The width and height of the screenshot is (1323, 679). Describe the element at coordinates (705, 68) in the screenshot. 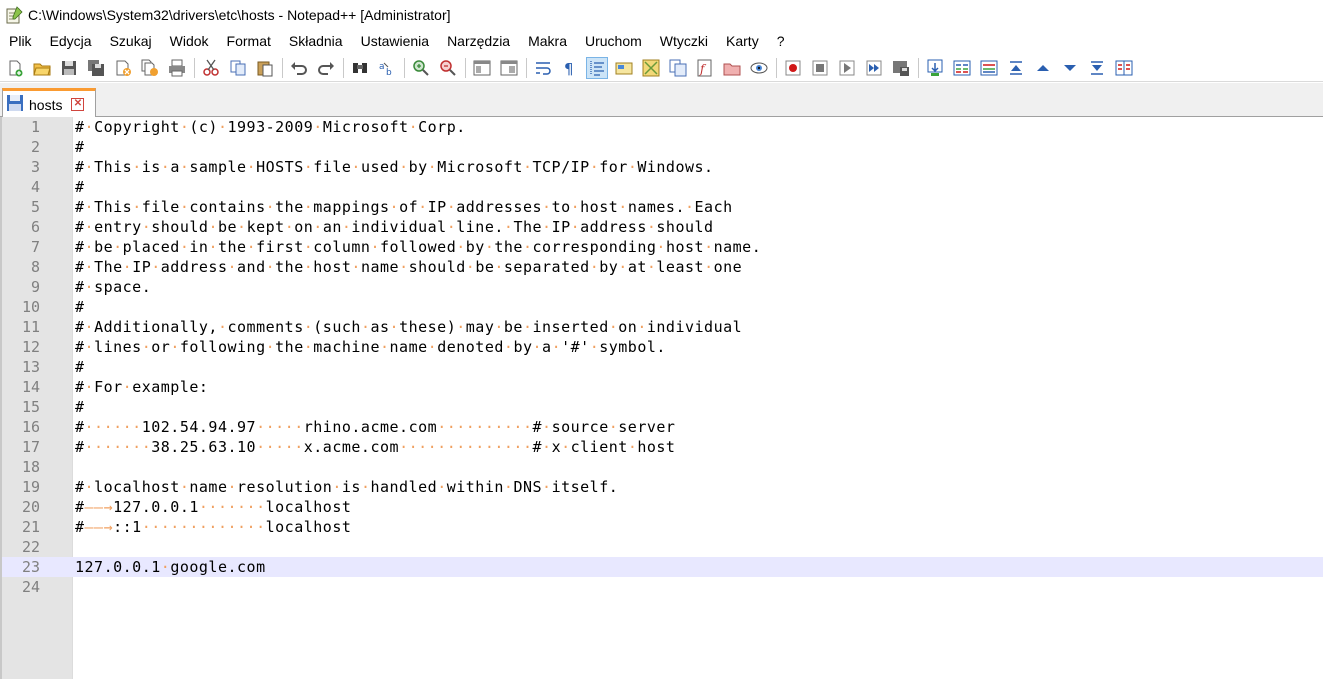

I see `function-list-icon: f` at that location.